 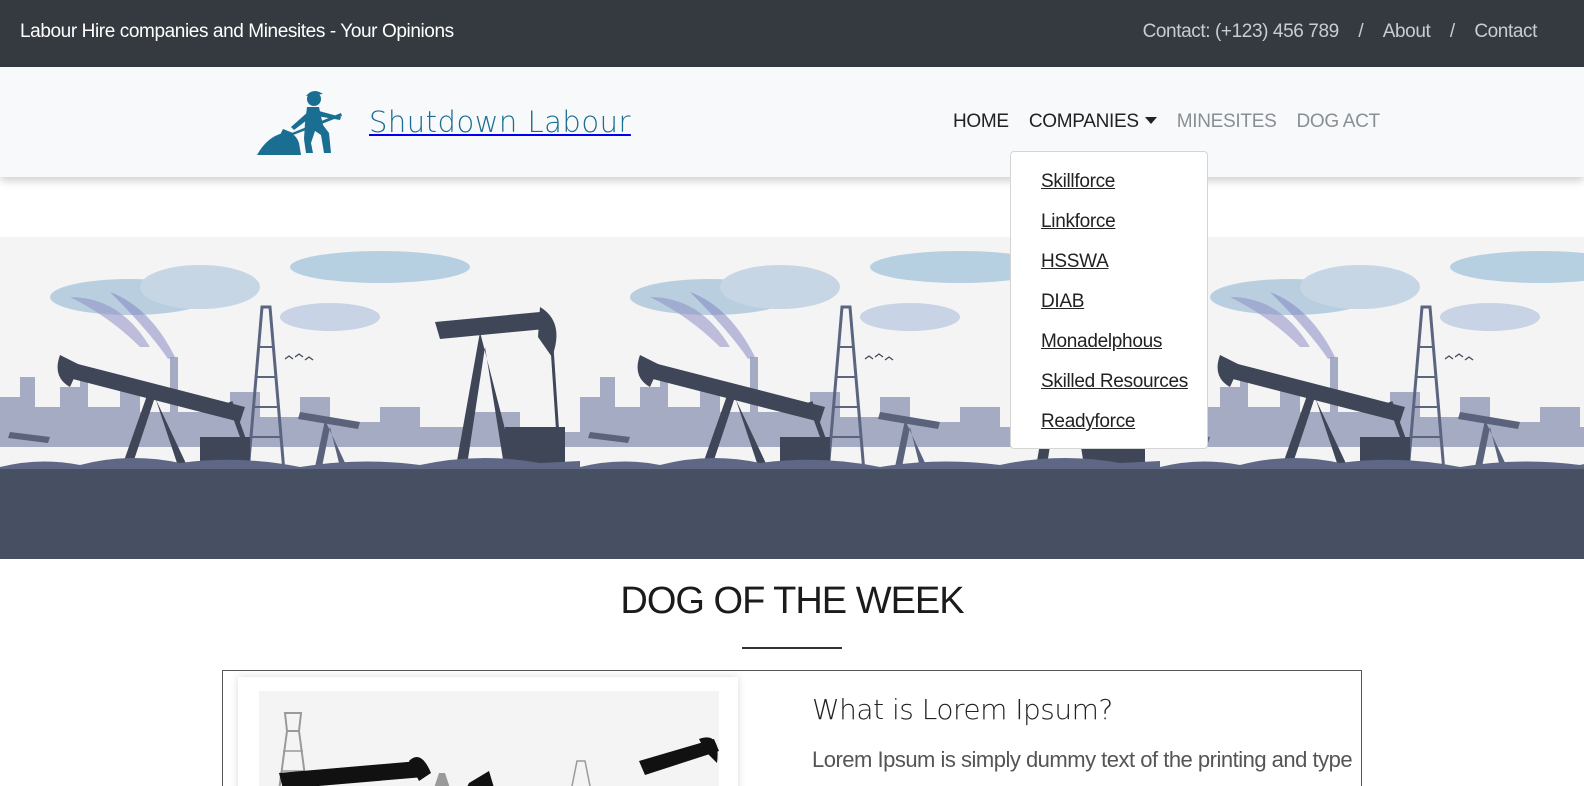 What do you see at coordinates (1109, 348) in the screenshot?
I see `dropdown-item-monadelphous: Monadelphous` at bounding box center [1109, 348].